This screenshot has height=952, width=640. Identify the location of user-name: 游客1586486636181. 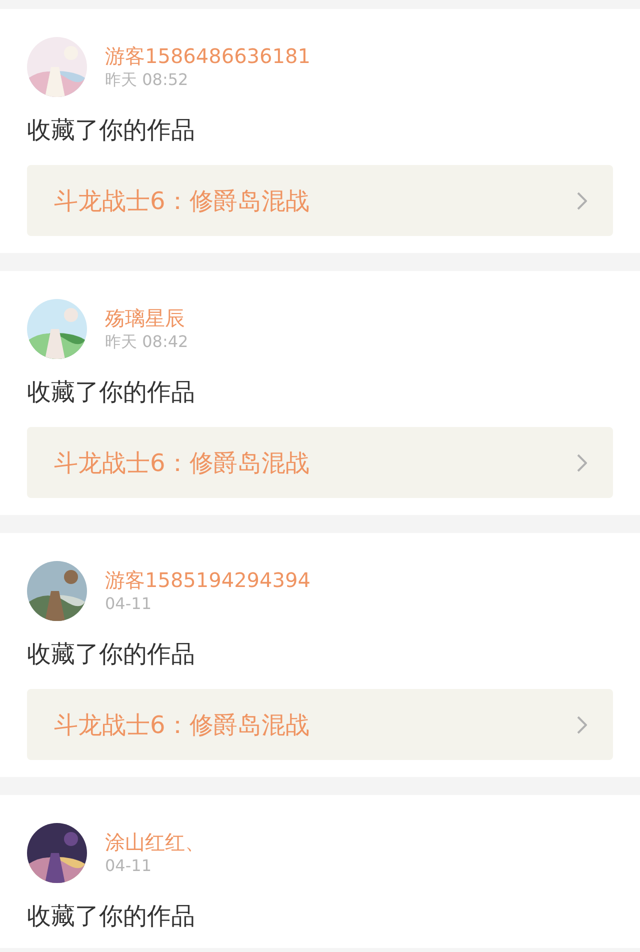
(207, 56).